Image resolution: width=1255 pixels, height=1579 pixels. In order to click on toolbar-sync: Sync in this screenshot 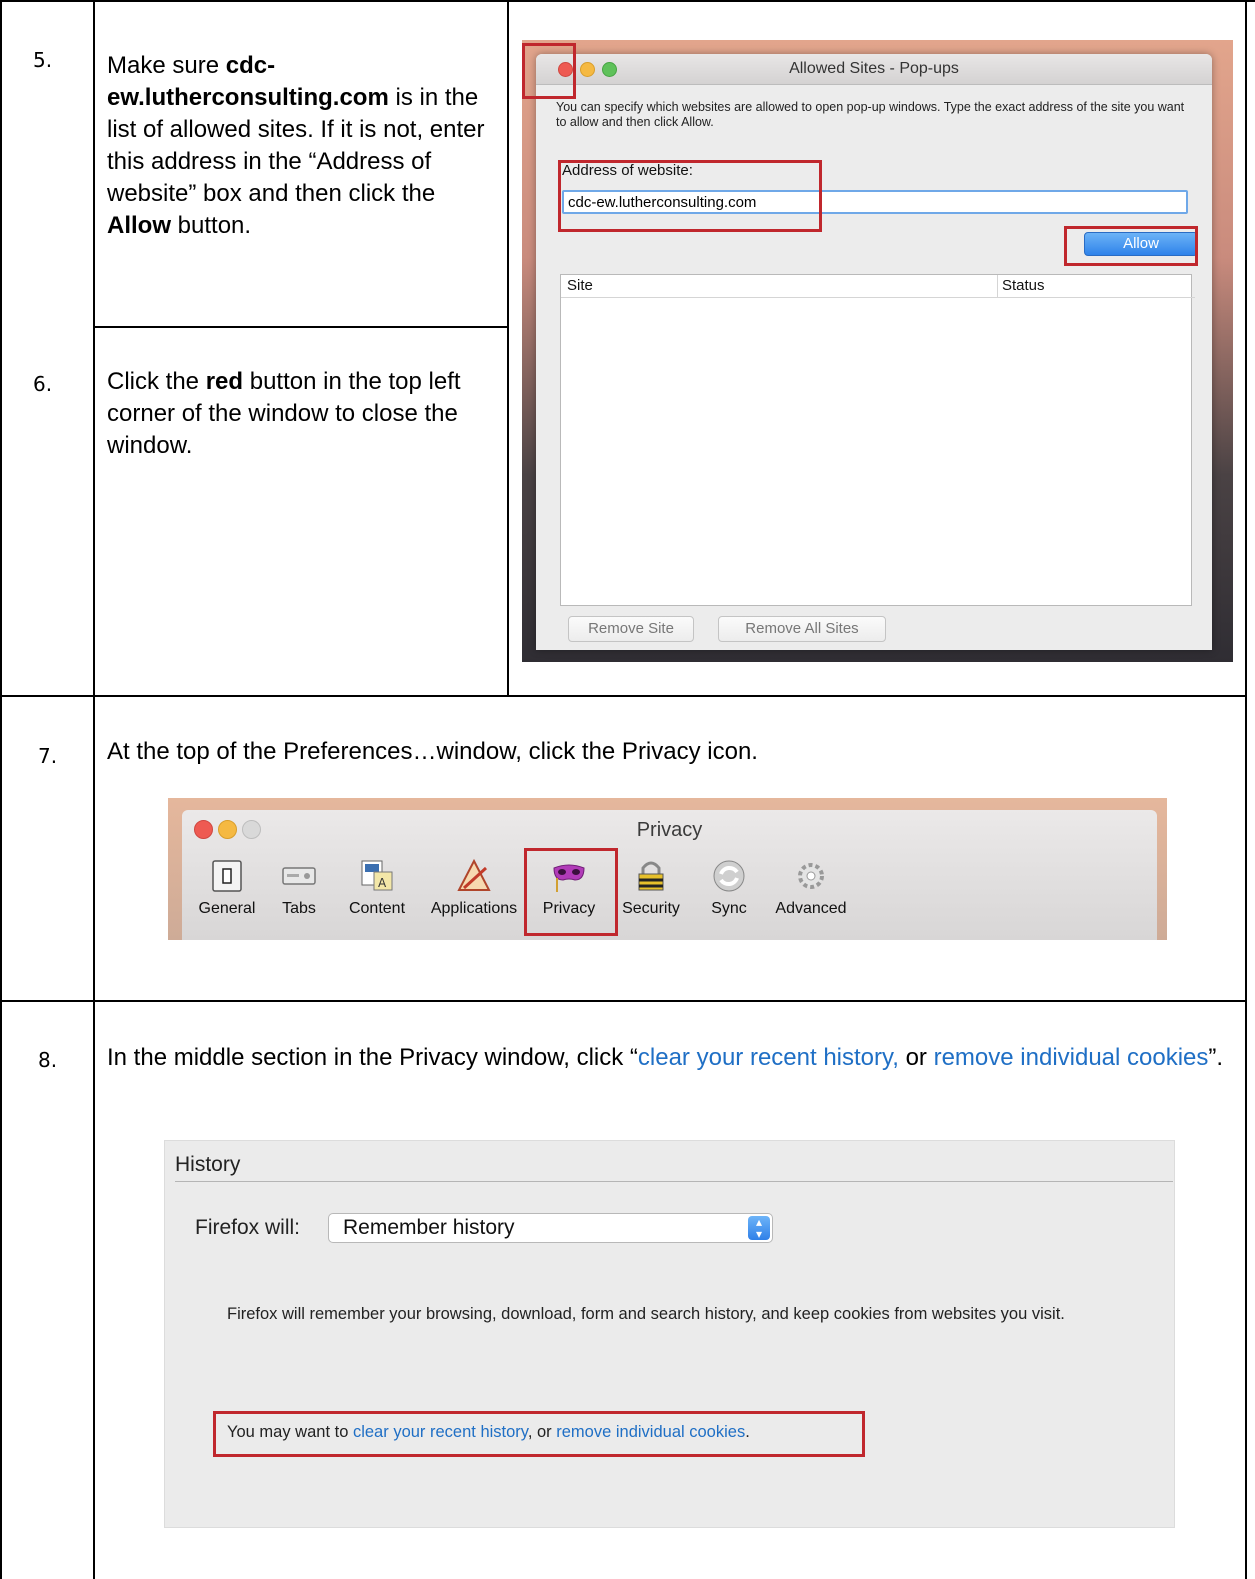, I will do `click(729, 893)`.